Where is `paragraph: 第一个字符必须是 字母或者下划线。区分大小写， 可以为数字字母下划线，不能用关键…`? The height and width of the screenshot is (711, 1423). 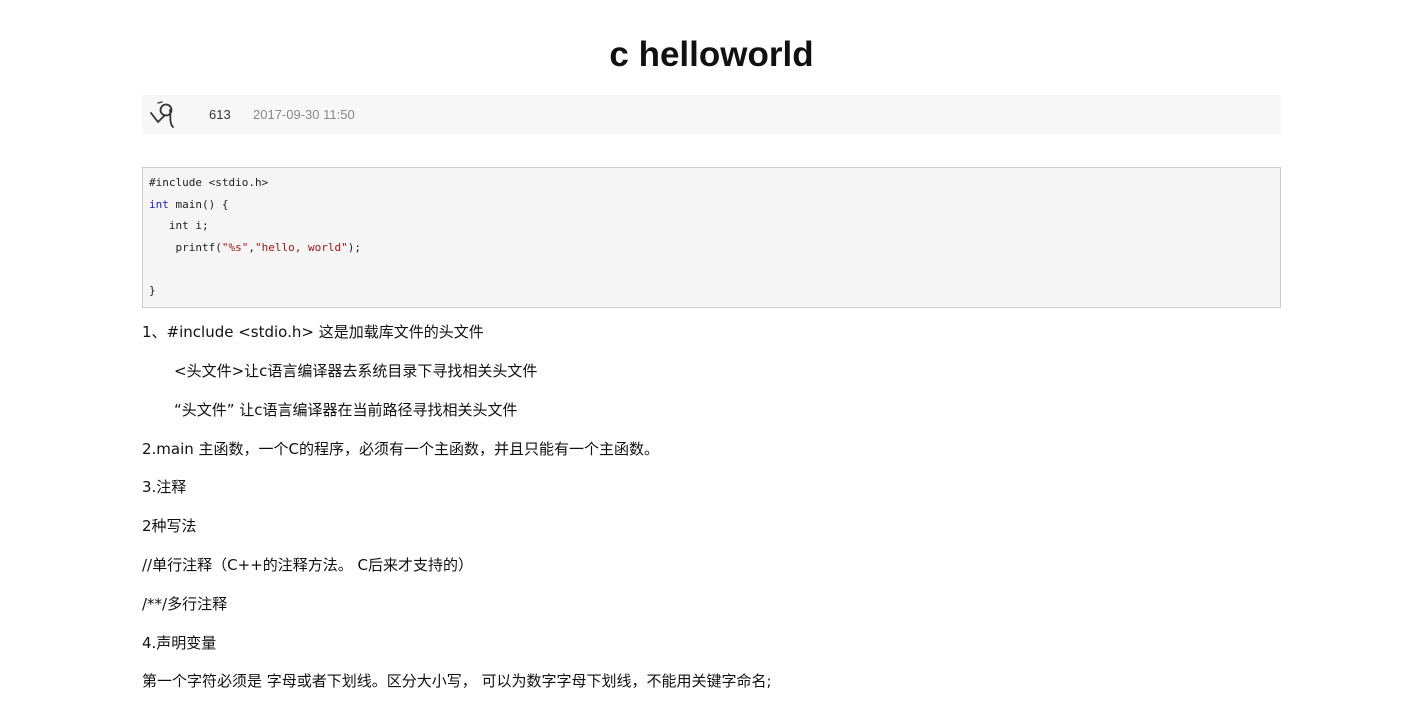
paragraph: 第一个字符必须是 字母或者下划线。区分大小写， 可以为数字字母下划线，不能用关键… is located at coordinates (457, 681).